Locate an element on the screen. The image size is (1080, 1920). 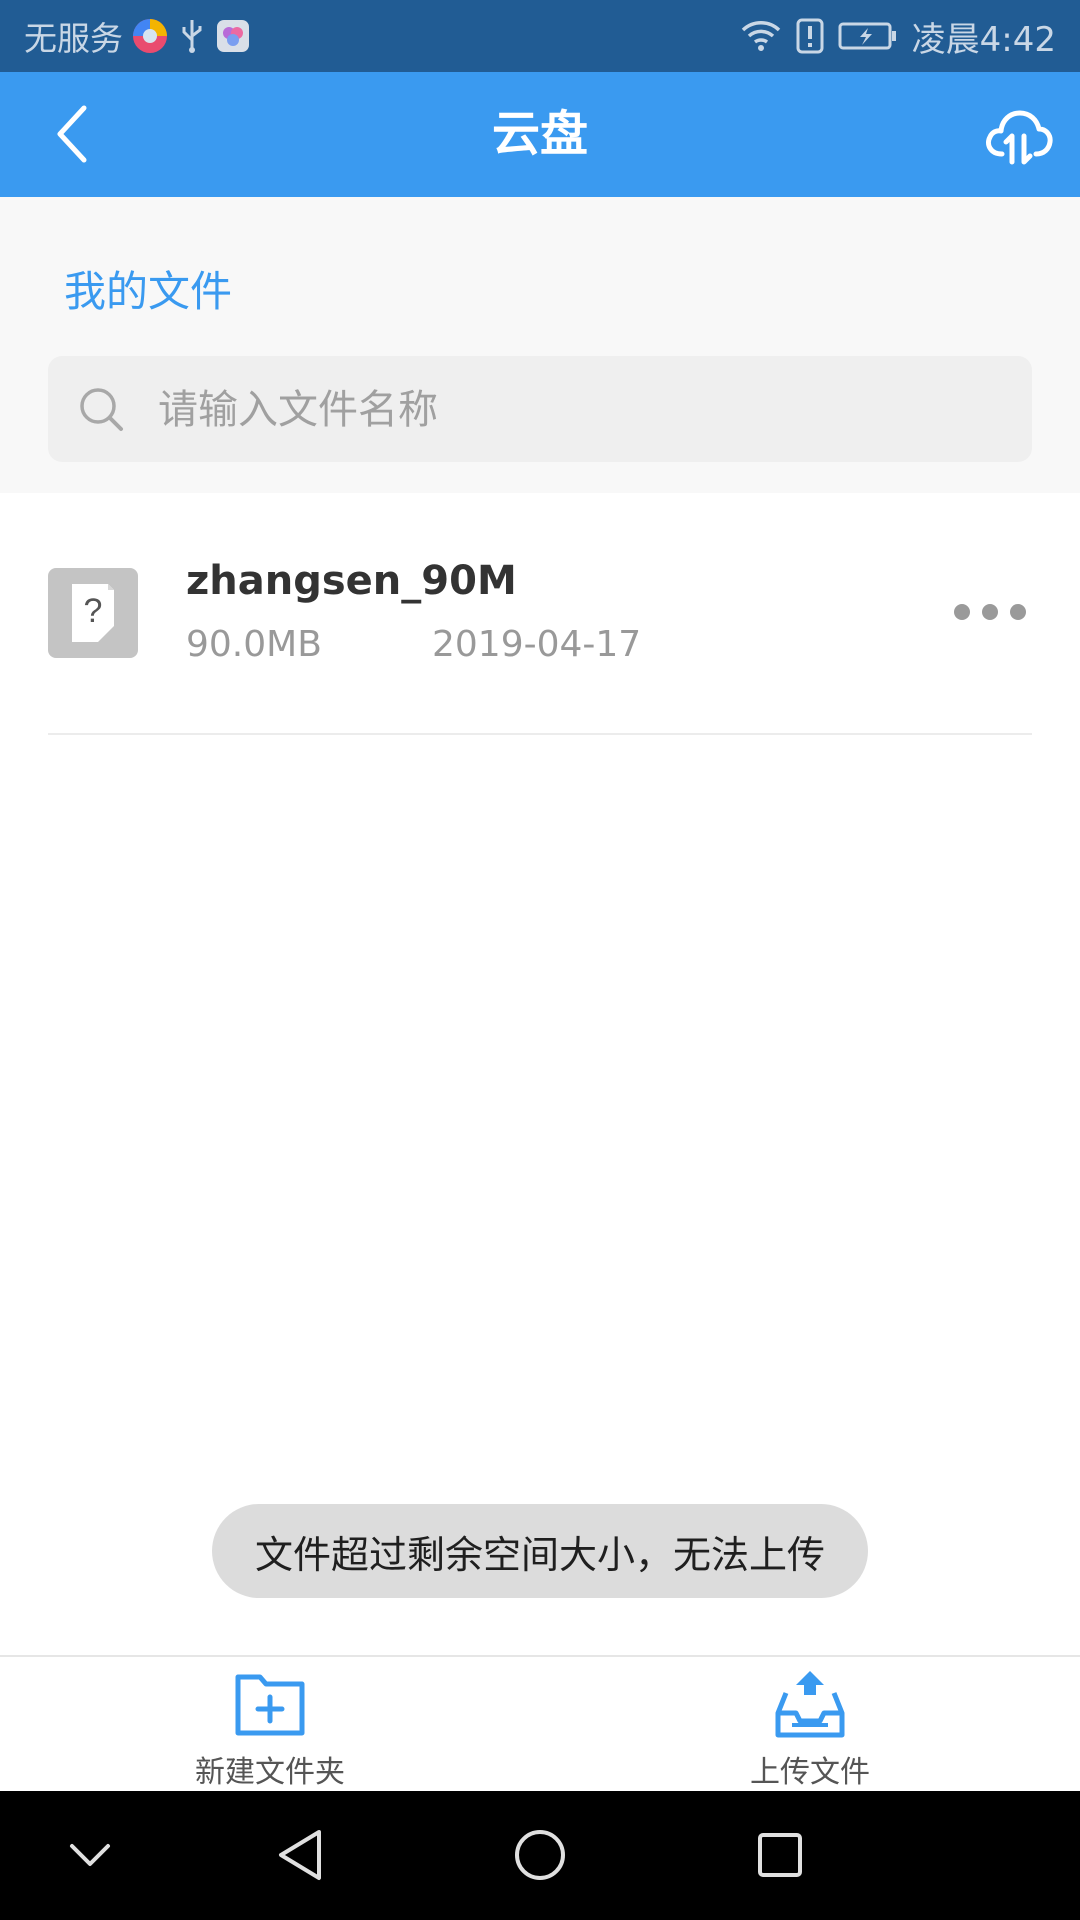
nav-hide-button is located at coordinates (90, 1855).